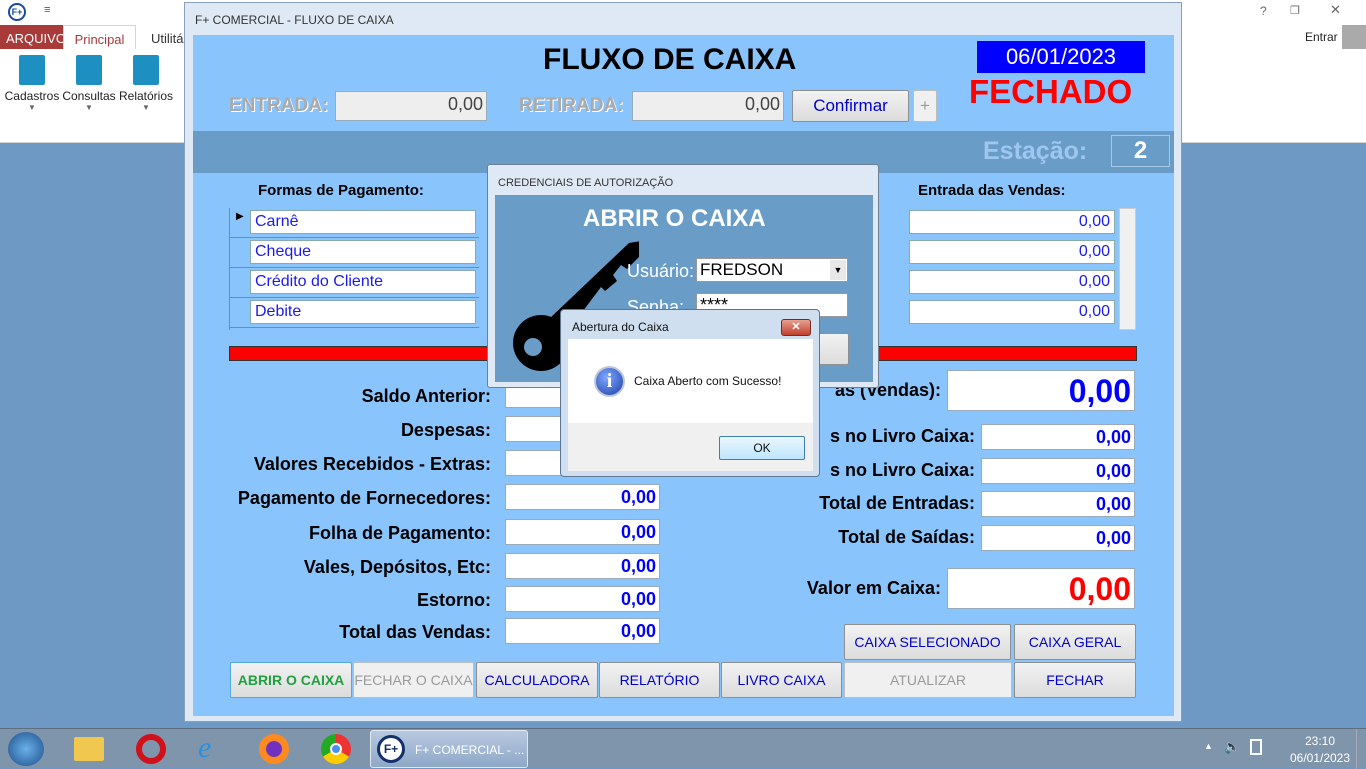 This screenshot has height=769, width=1366. Describe the element at coordinates (363, 312) in the screenshot. I see `grid-cell: Debite` at that location.